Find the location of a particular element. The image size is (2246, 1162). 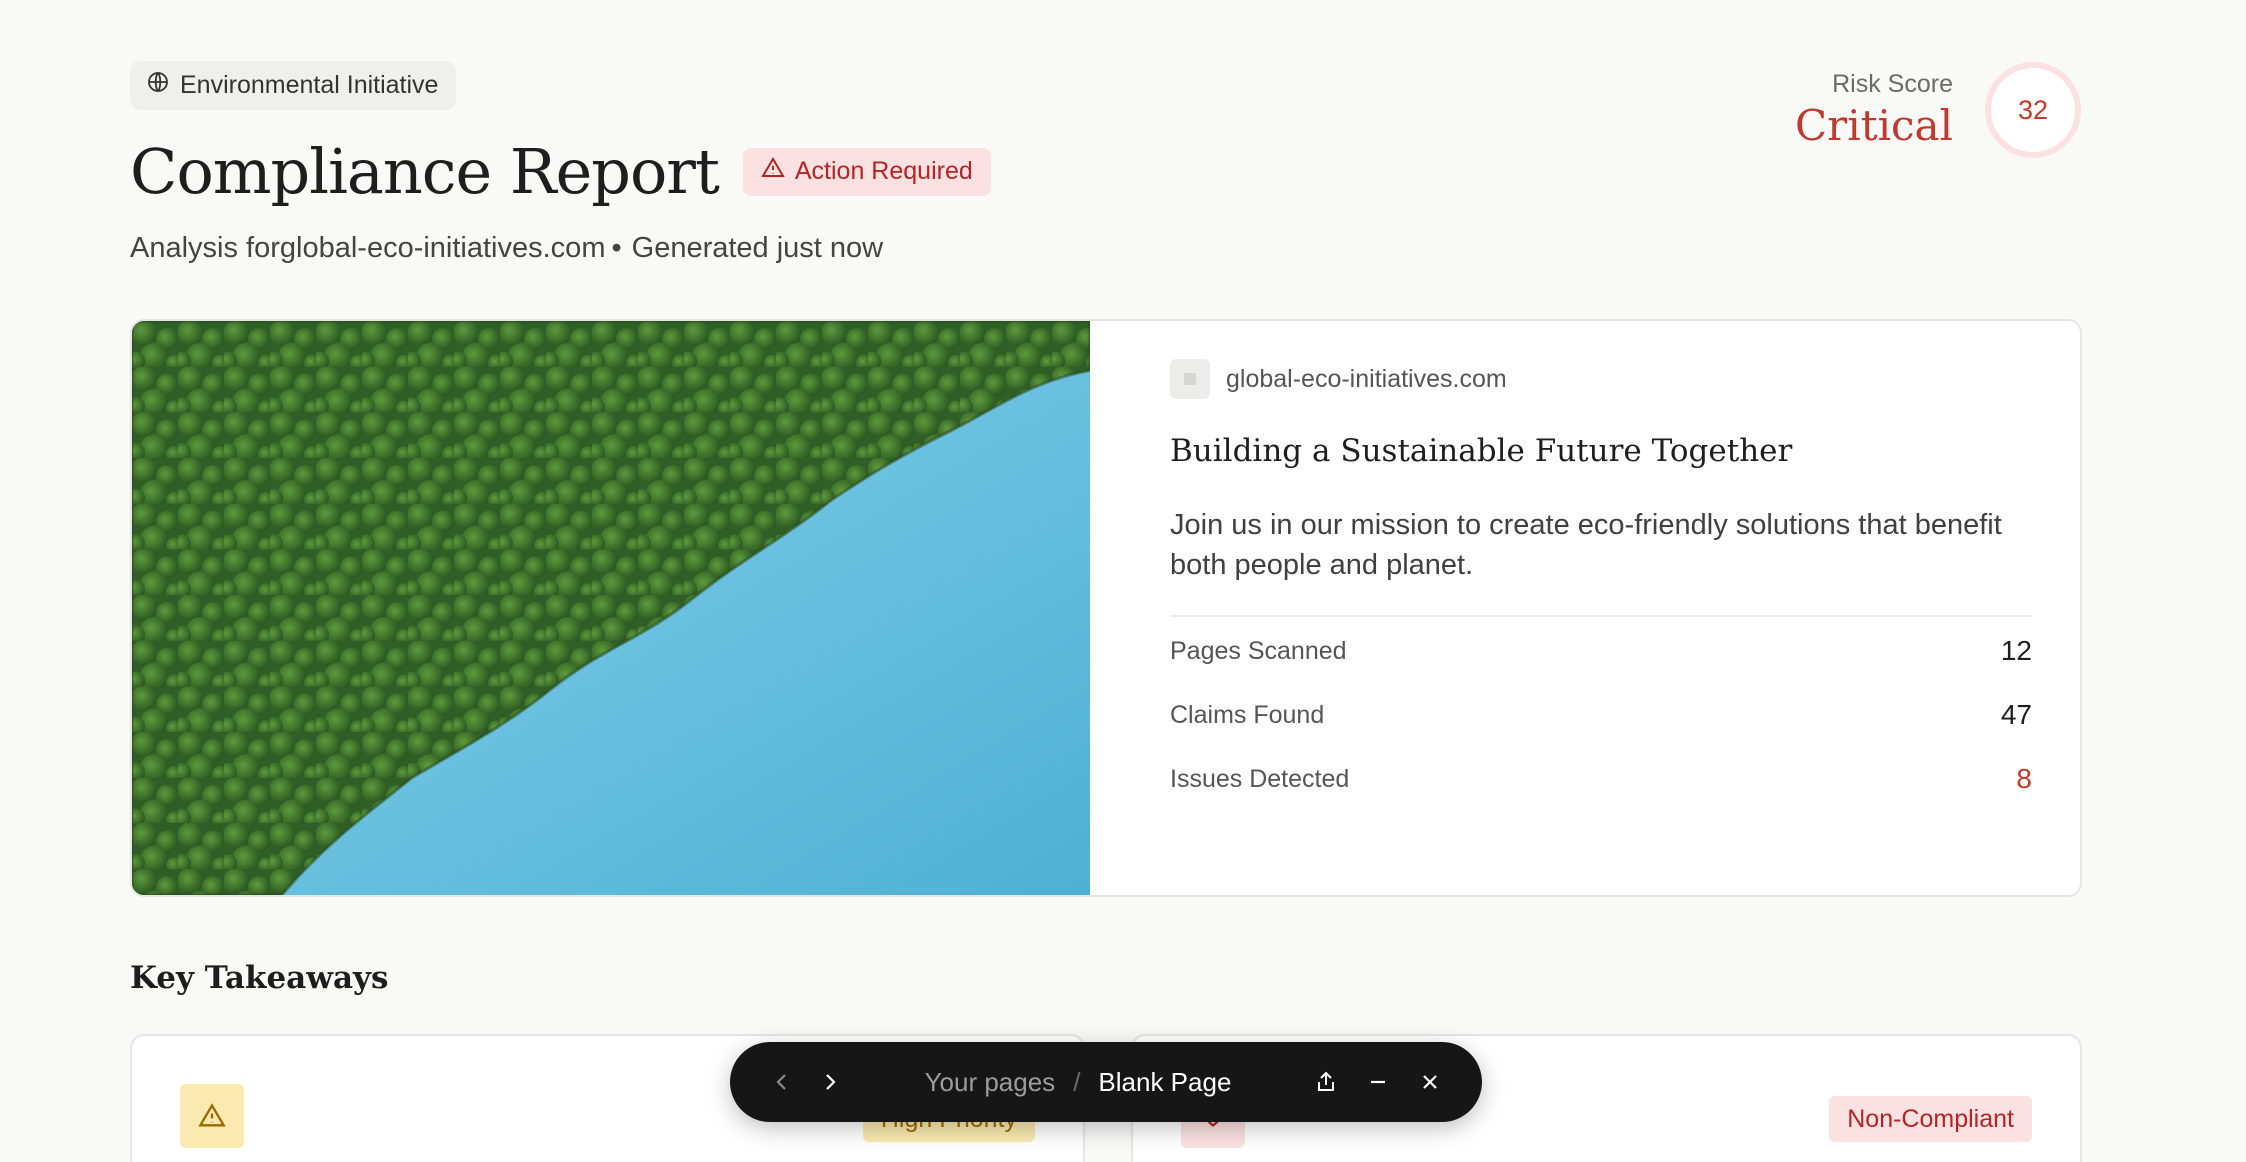

chevron-right-icon is located at coordinates (831, 1082).